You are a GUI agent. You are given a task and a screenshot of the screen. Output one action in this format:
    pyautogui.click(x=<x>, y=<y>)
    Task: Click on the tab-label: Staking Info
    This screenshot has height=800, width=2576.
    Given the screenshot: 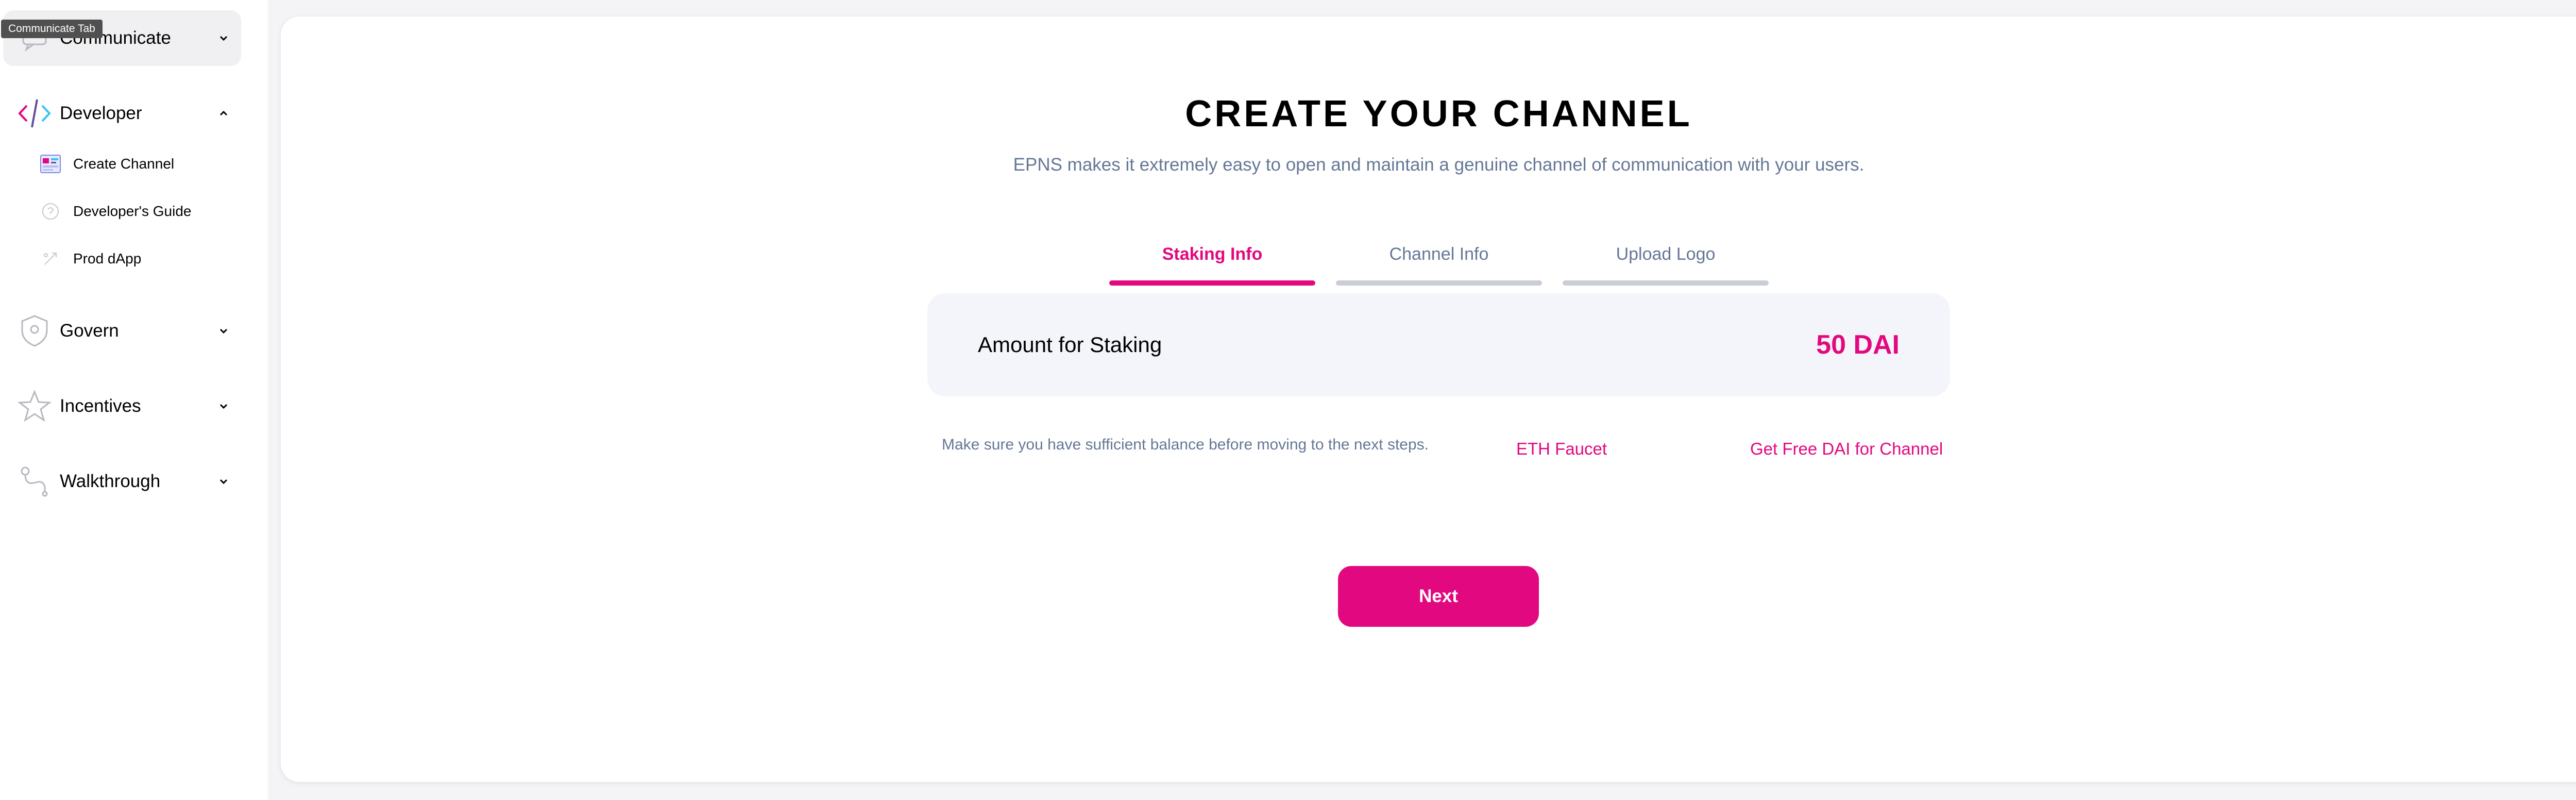 What is the action you would take?
    pyautogui.click(x=1212, y=254)
    